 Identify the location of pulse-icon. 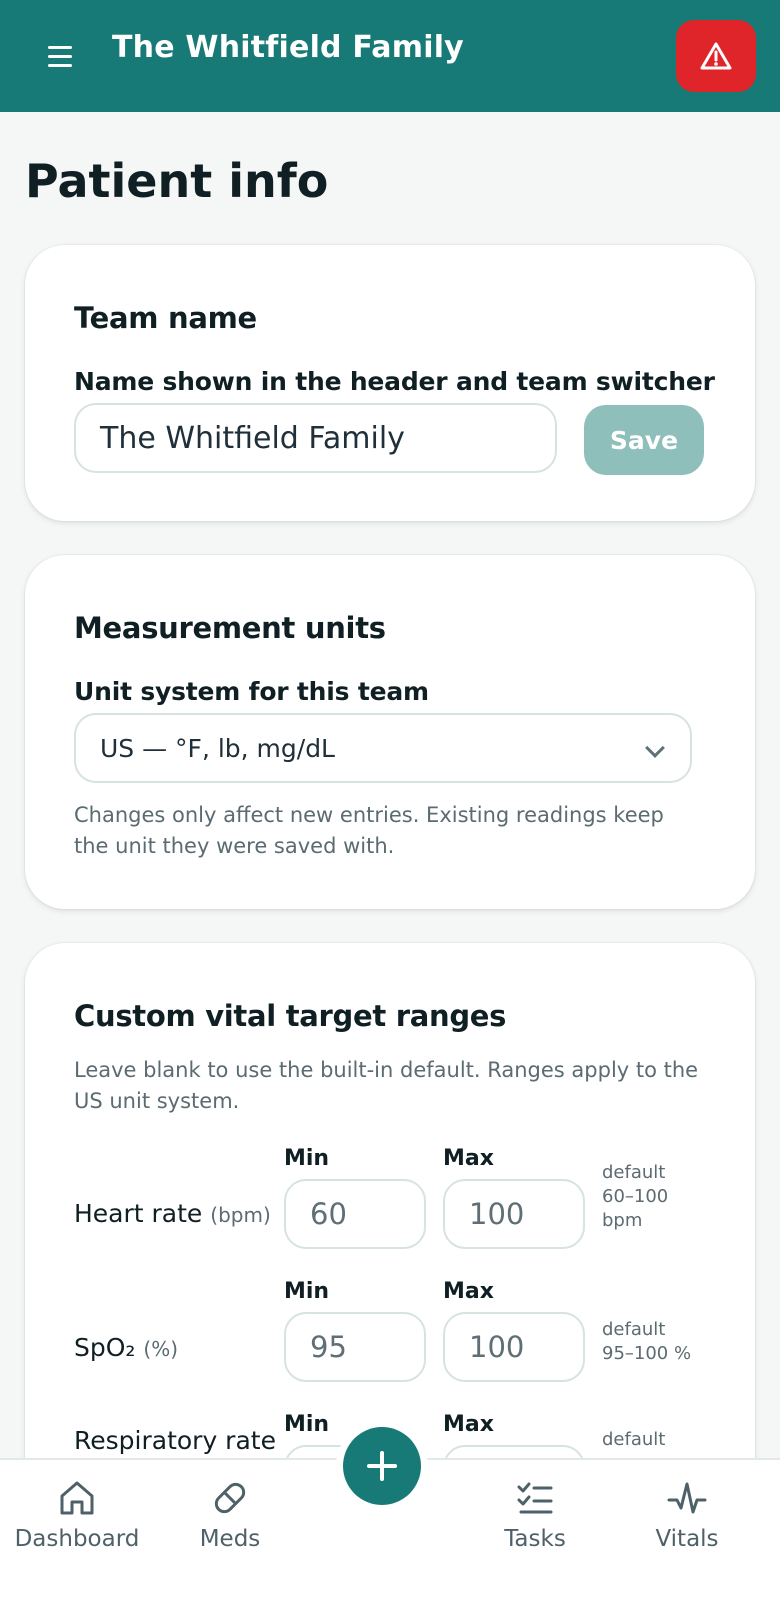
(687, 1498).